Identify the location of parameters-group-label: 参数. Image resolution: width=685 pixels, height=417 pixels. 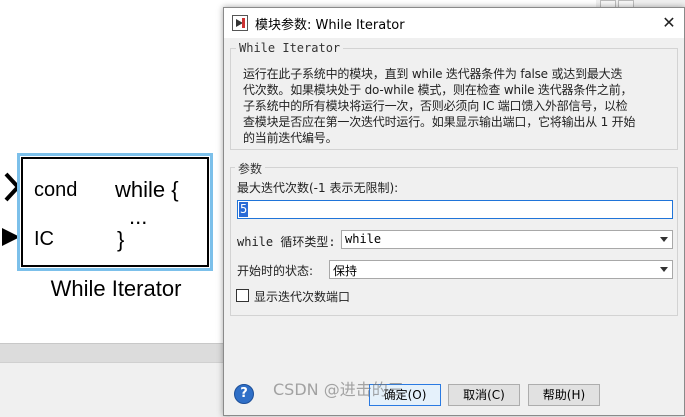
(250, 168).